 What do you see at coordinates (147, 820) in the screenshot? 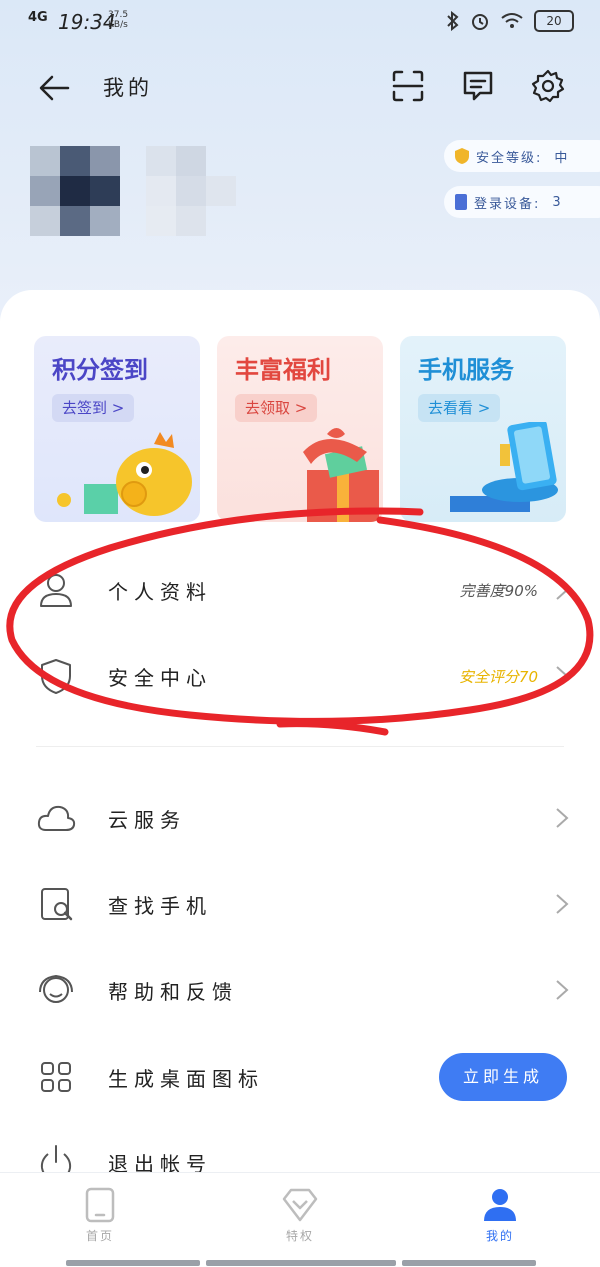
I see `menu-item-label: 云服务` at bounding box center [147, 820].